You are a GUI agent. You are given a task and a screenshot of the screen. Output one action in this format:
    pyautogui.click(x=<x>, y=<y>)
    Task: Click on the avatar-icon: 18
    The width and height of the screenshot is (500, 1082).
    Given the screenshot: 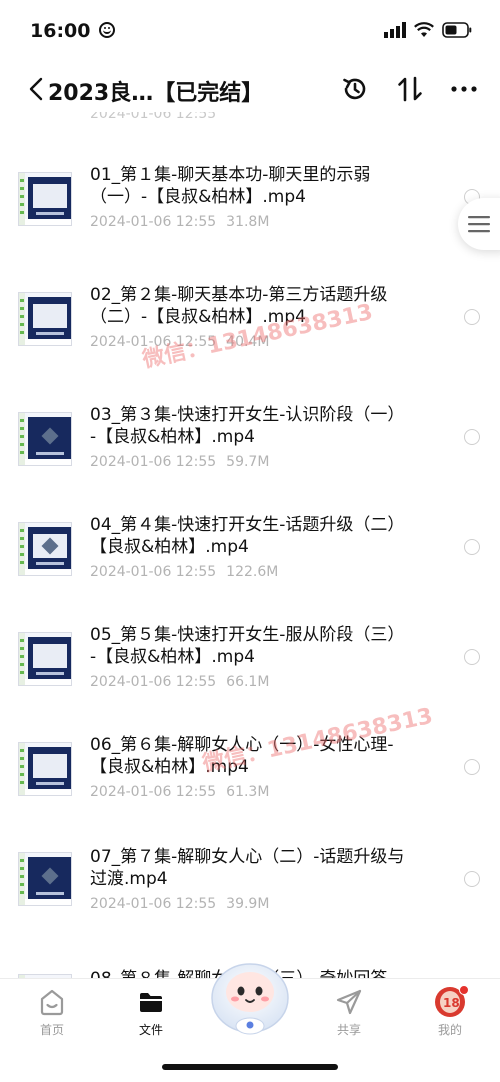 What is the action you would take?
    pyautogui.click(x=452, y=1001)
    